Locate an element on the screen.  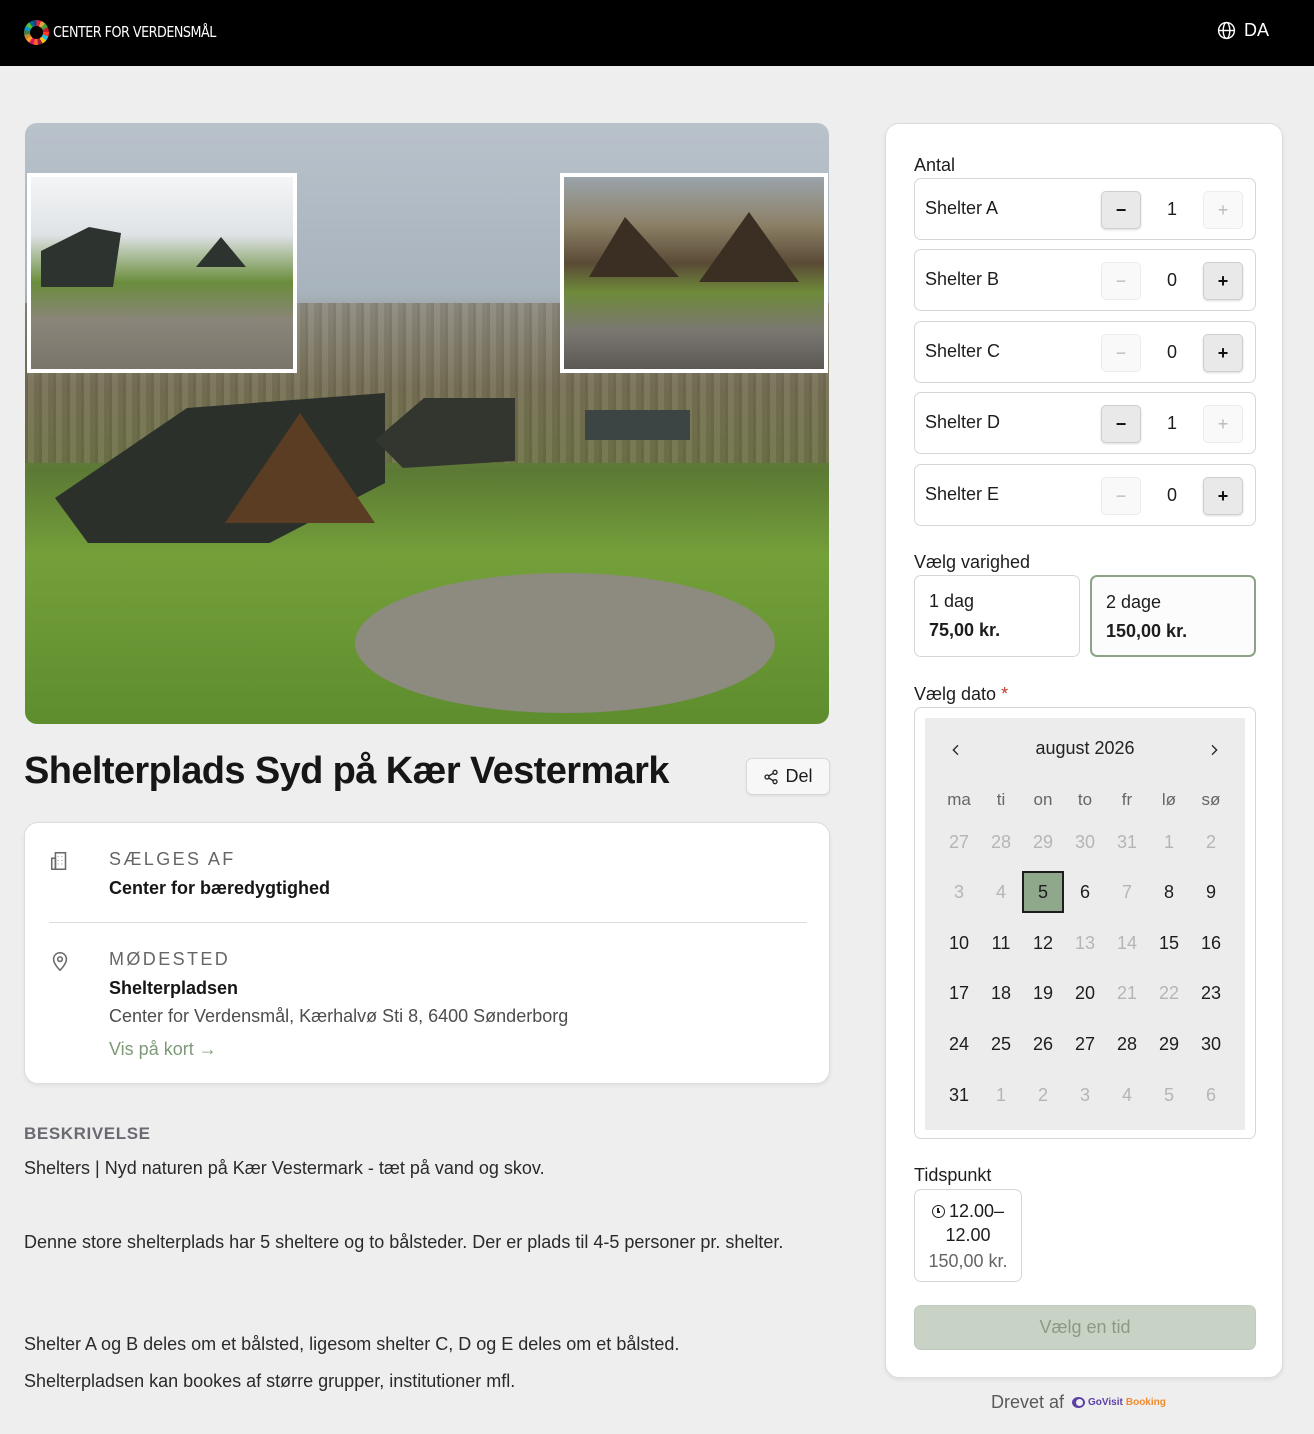
calendar-day: 11 is located at coordinates (1001, 943).